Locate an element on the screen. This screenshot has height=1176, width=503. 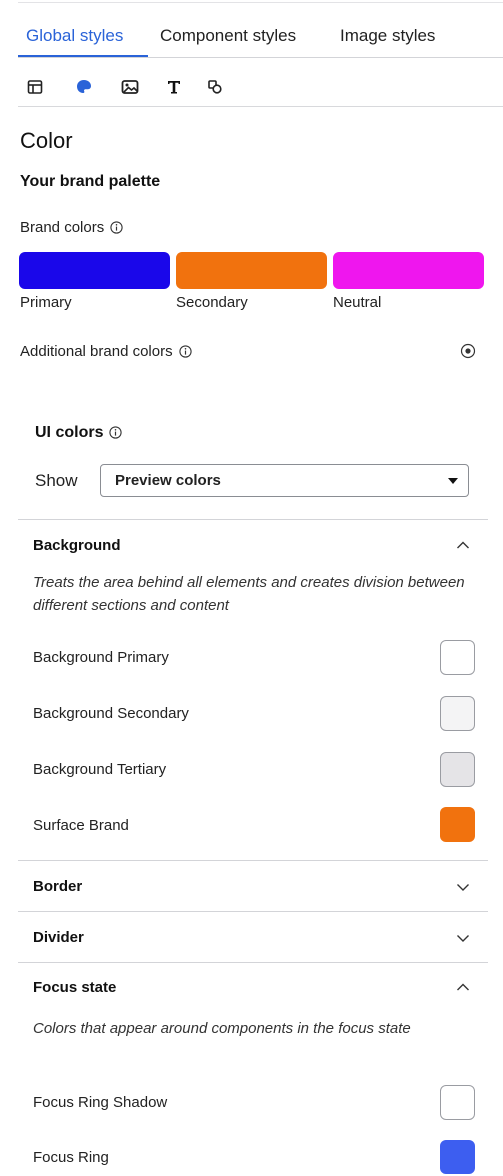
background-secondary-swatch is located at coordinates (457, 713).